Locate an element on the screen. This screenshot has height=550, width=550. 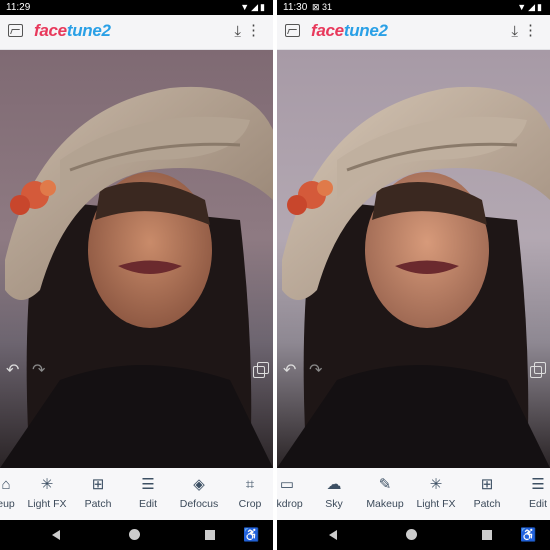
notification-icons: ⊠ 31 is located at coordinates (322, 7).